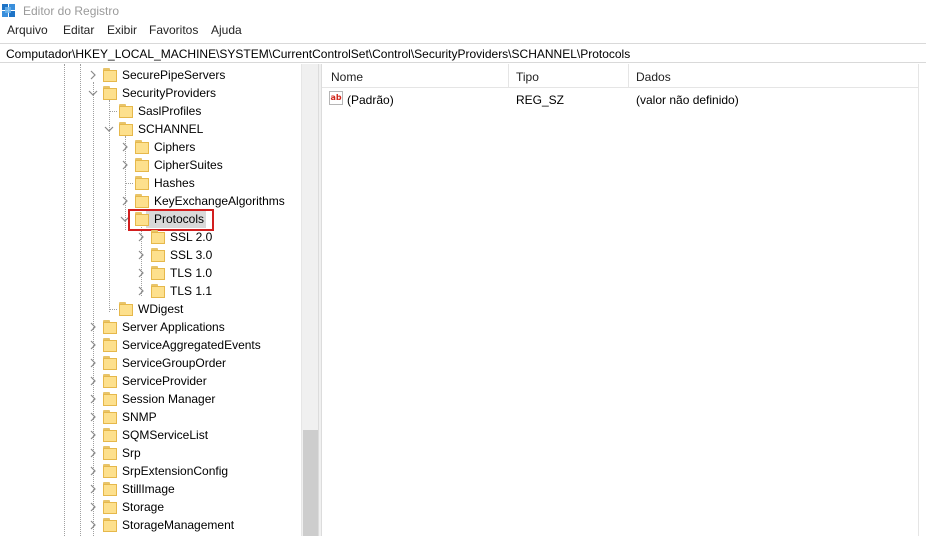 The height and width of the screenshot is (536, 926). I want to click on tree-scrollbar, so click(309, 300).